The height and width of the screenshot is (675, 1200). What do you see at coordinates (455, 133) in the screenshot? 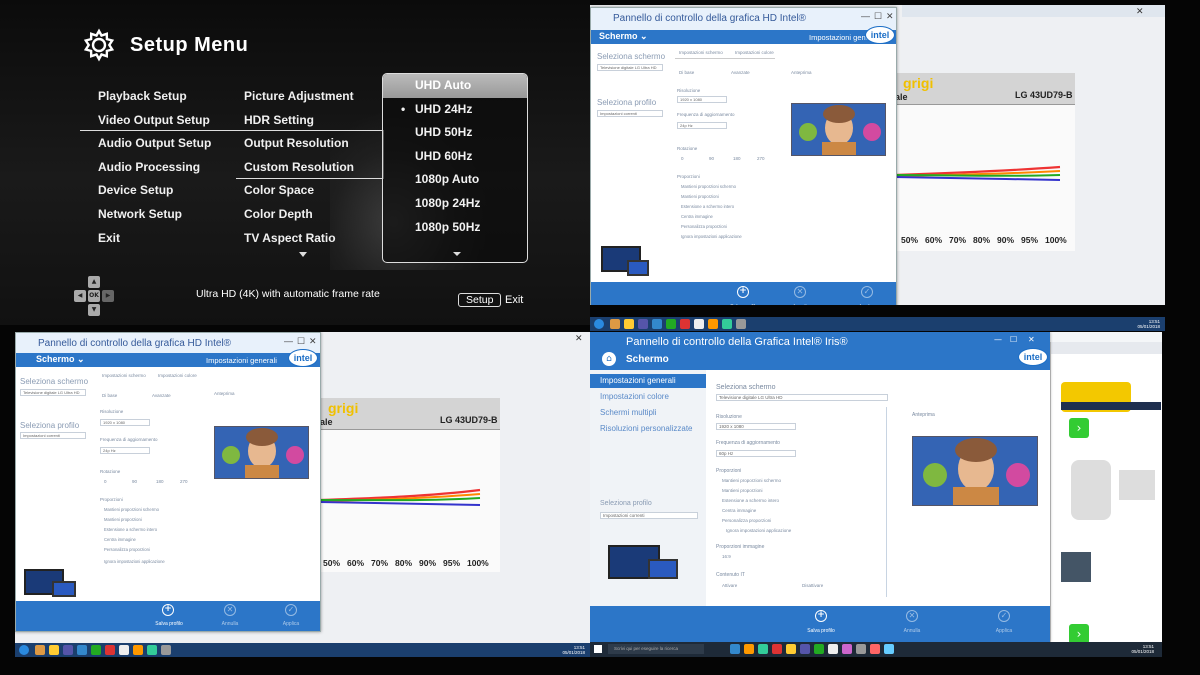
I see `resolution-uhd-50hz: UHD 50Hz` at bounding box center [455, 133].